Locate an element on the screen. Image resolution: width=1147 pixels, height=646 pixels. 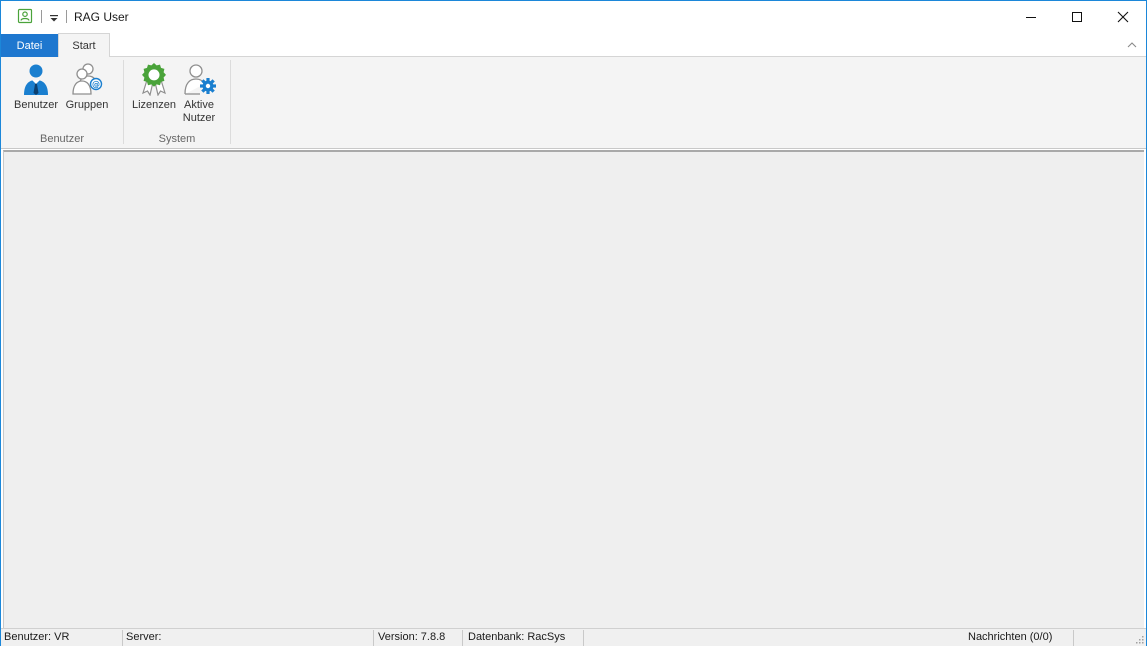
gruppen-button-label: Gruppen is located at coordinates (87, 105).